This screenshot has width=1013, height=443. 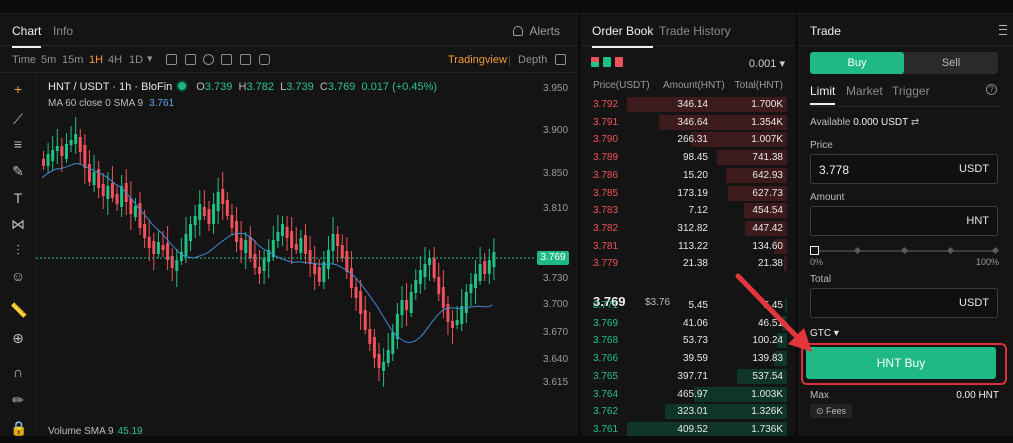 I want to click on fullscreen-icon, so click(x=245, y=59).